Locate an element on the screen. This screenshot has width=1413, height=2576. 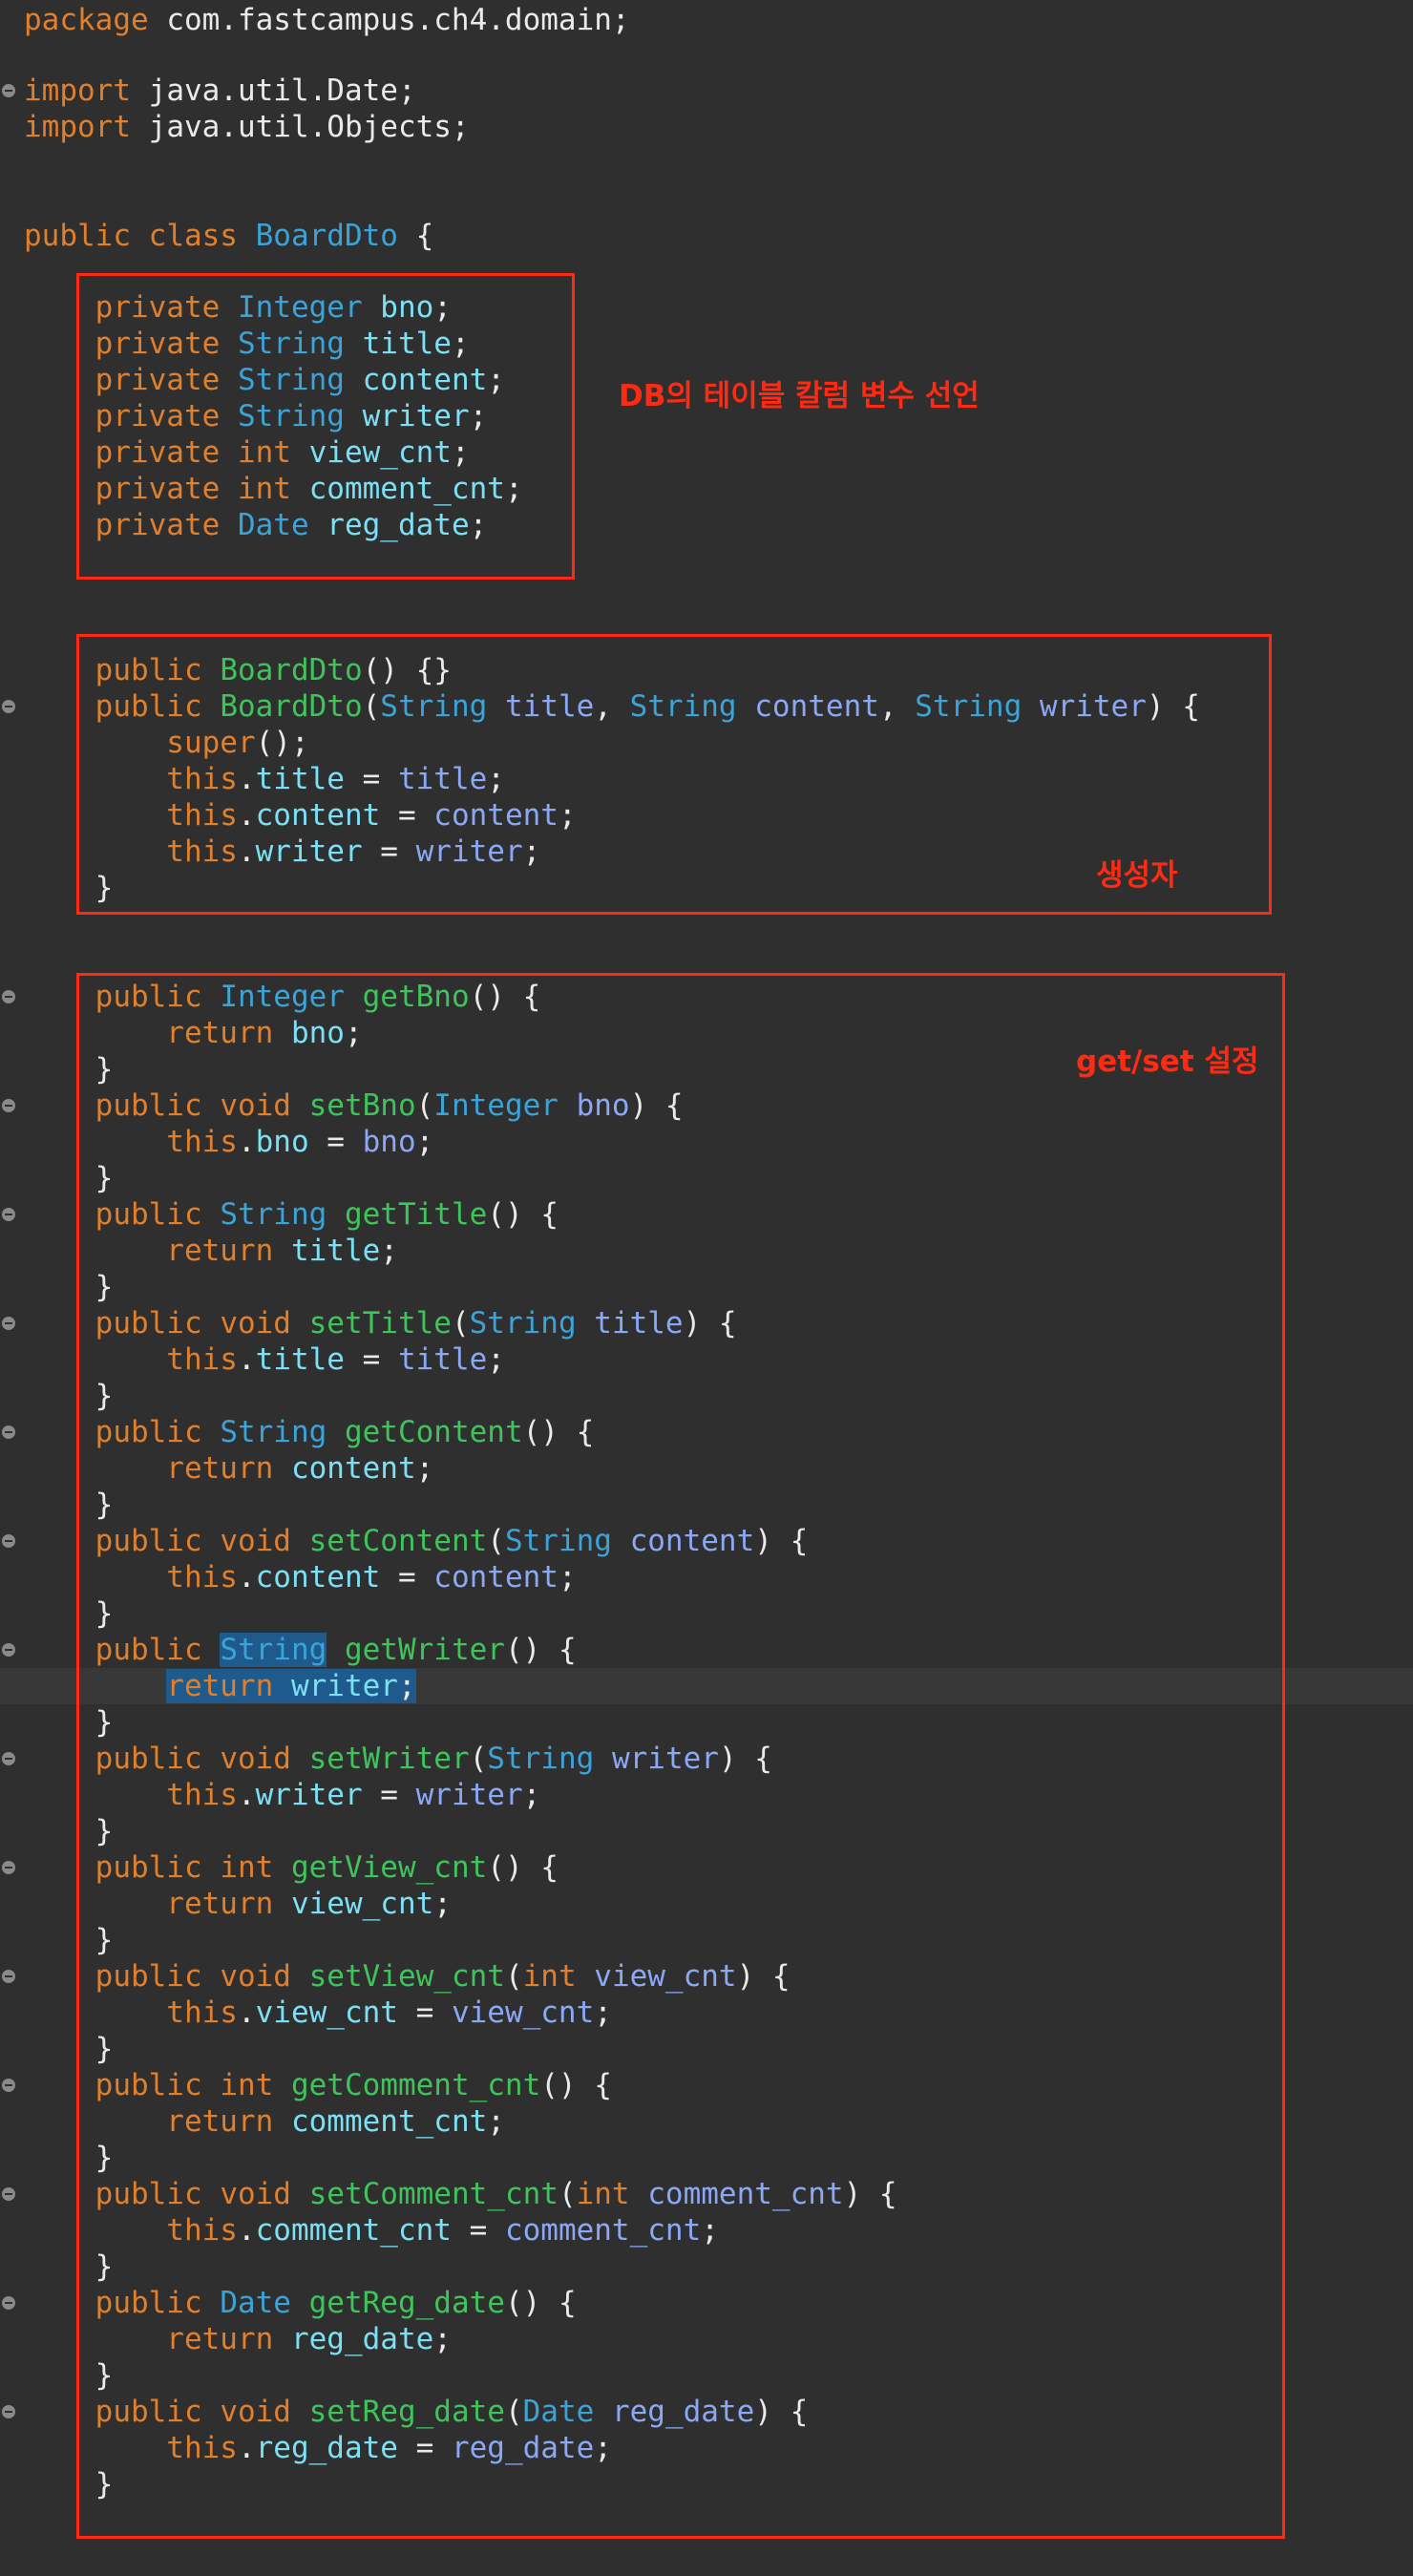
code-token: { is located at coordinates (415, 236).